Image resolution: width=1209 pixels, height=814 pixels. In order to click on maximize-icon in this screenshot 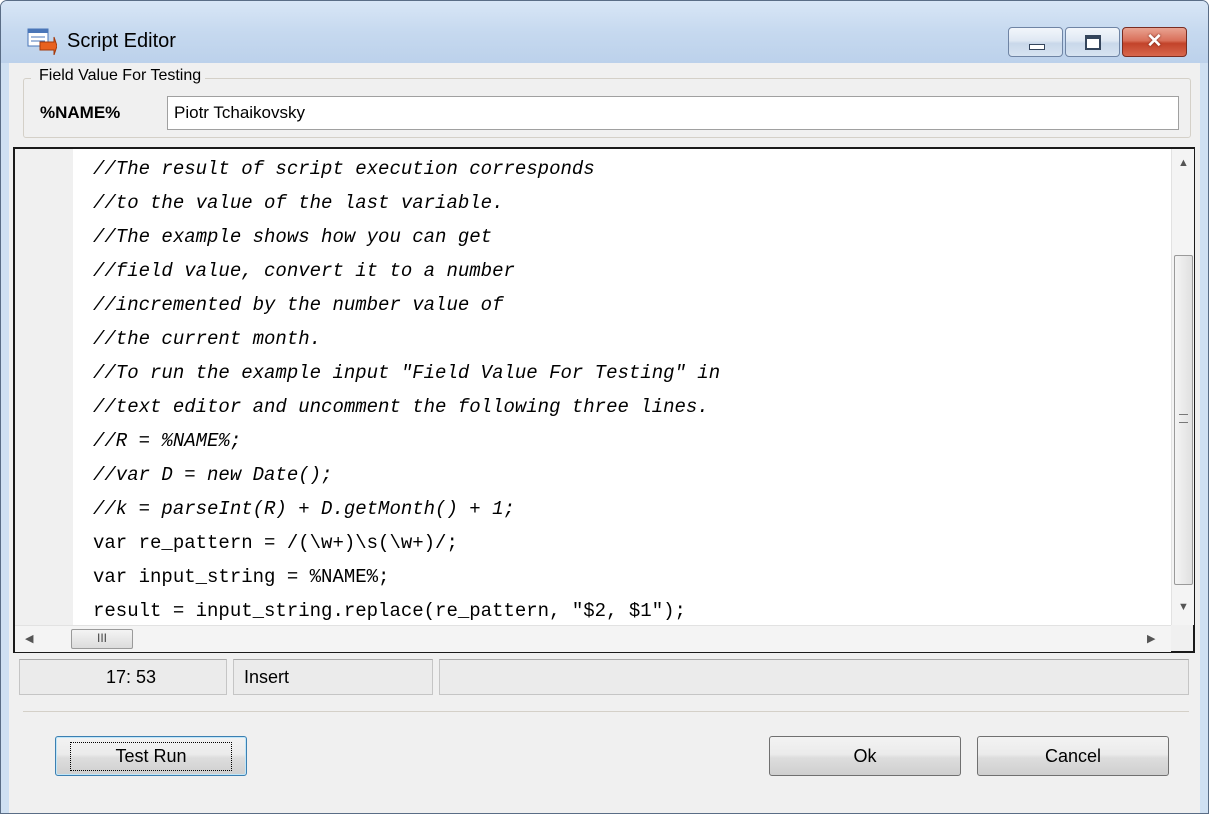, I will do `click(1093, 42)`.